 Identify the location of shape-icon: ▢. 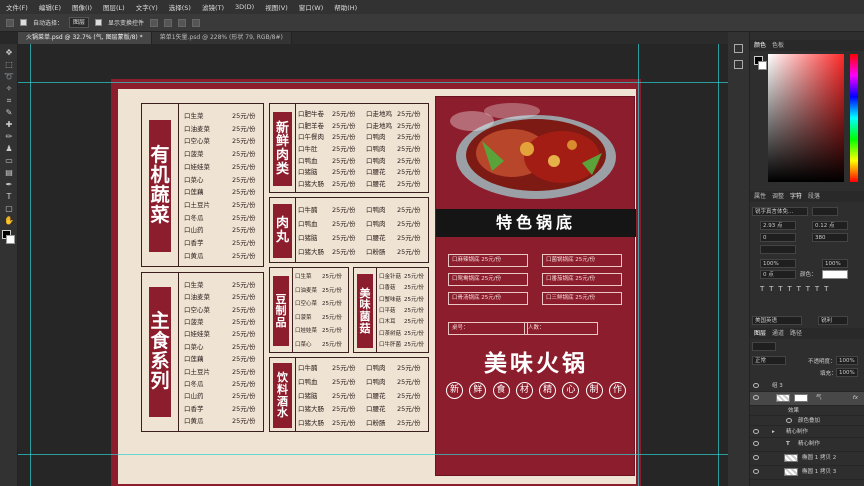
(9, 209).